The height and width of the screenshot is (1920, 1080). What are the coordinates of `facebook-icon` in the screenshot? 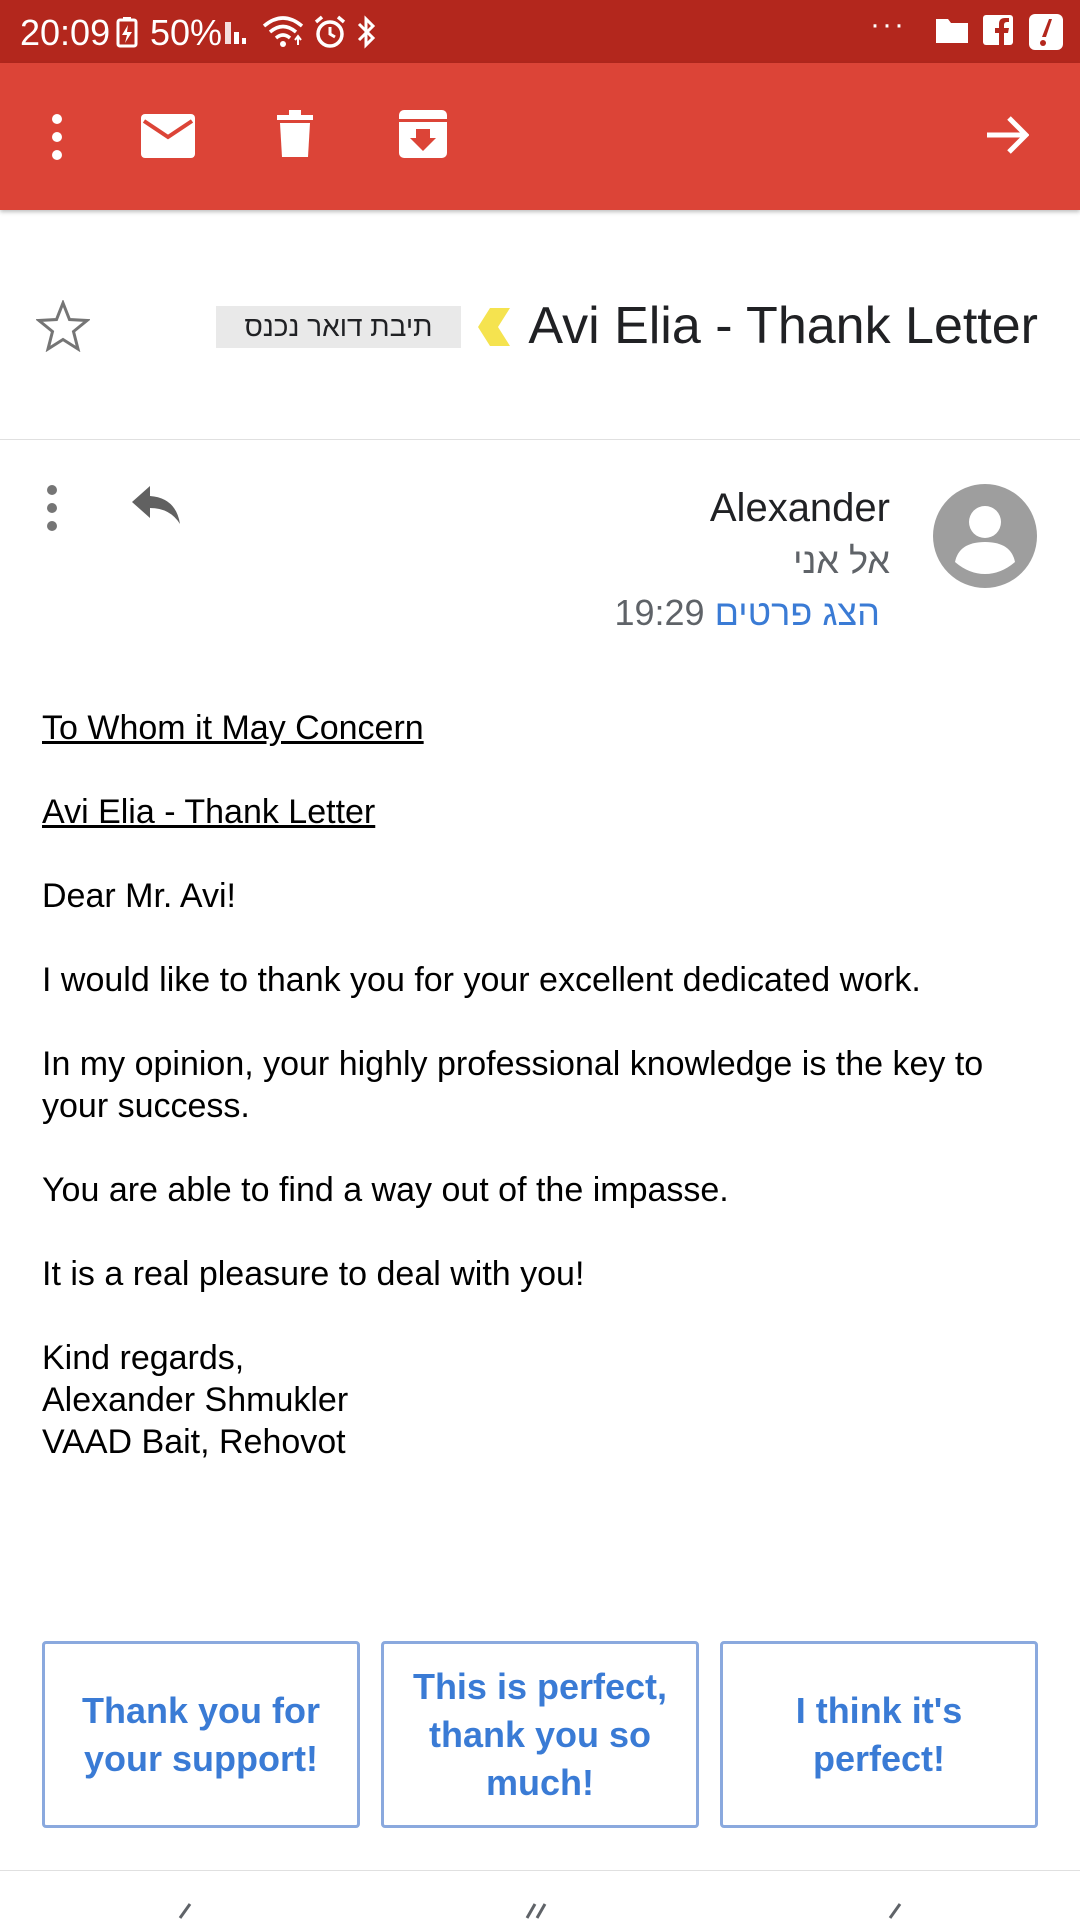 It's located at (998, 32).